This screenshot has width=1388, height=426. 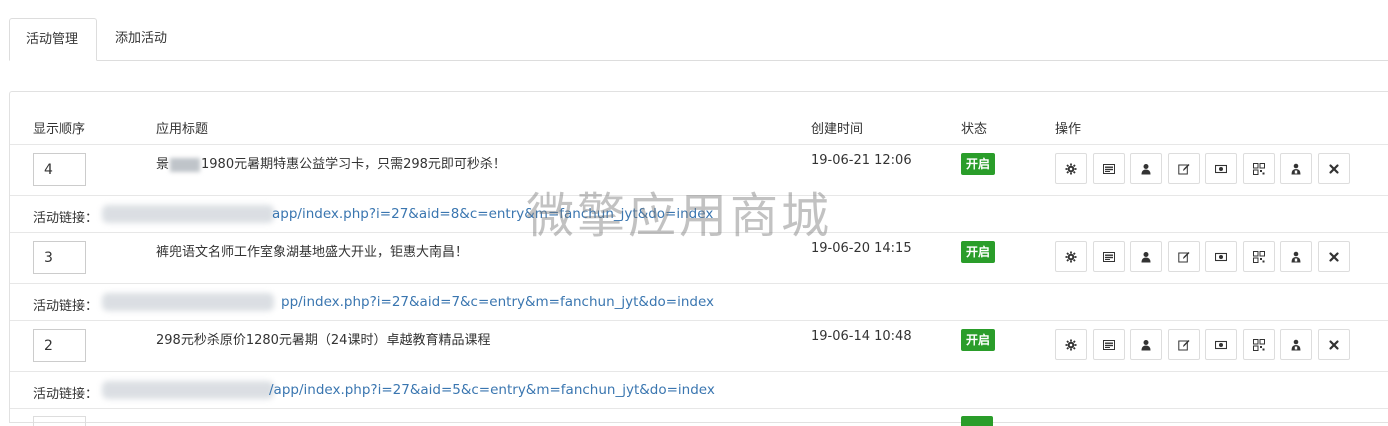 I want to click on header-status: 状态, so click(x=974, y=129).